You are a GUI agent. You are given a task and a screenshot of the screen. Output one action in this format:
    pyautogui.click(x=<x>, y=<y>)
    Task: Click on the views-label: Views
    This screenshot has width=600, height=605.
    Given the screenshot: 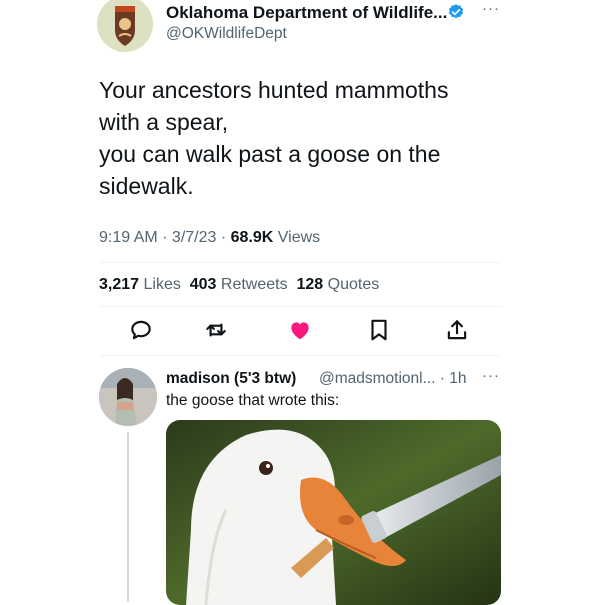 What is the action you would take?
    pyautogui.click(x=299, y=237)
    